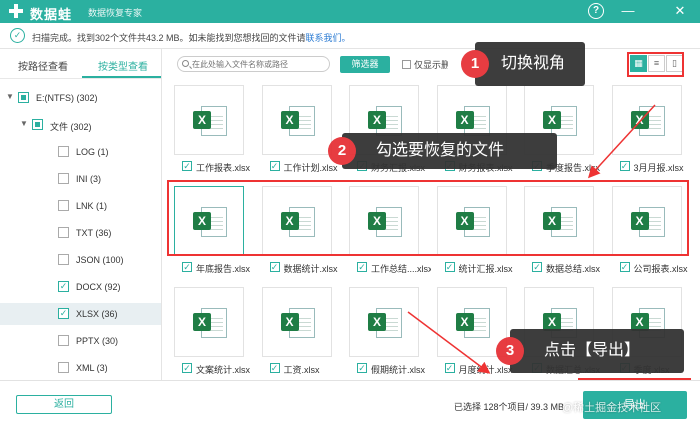 This screenshot has width=700, height=423. What do you see at coordinates (97, 314) in the screenshot?
I see `tree-item-label: XLSX (36)` at bounding box center [97, 314].